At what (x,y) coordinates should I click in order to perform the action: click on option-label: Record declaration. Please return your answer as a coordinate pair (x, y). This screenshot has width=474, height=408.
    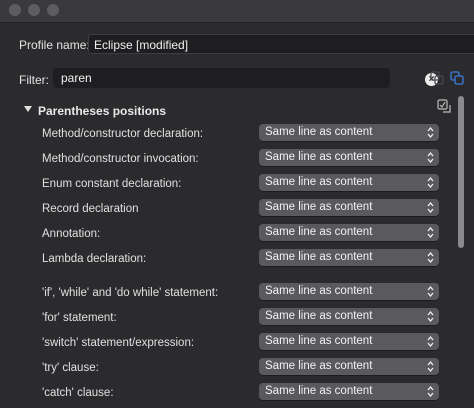
    Looking at the image, I should click on (90, 209).